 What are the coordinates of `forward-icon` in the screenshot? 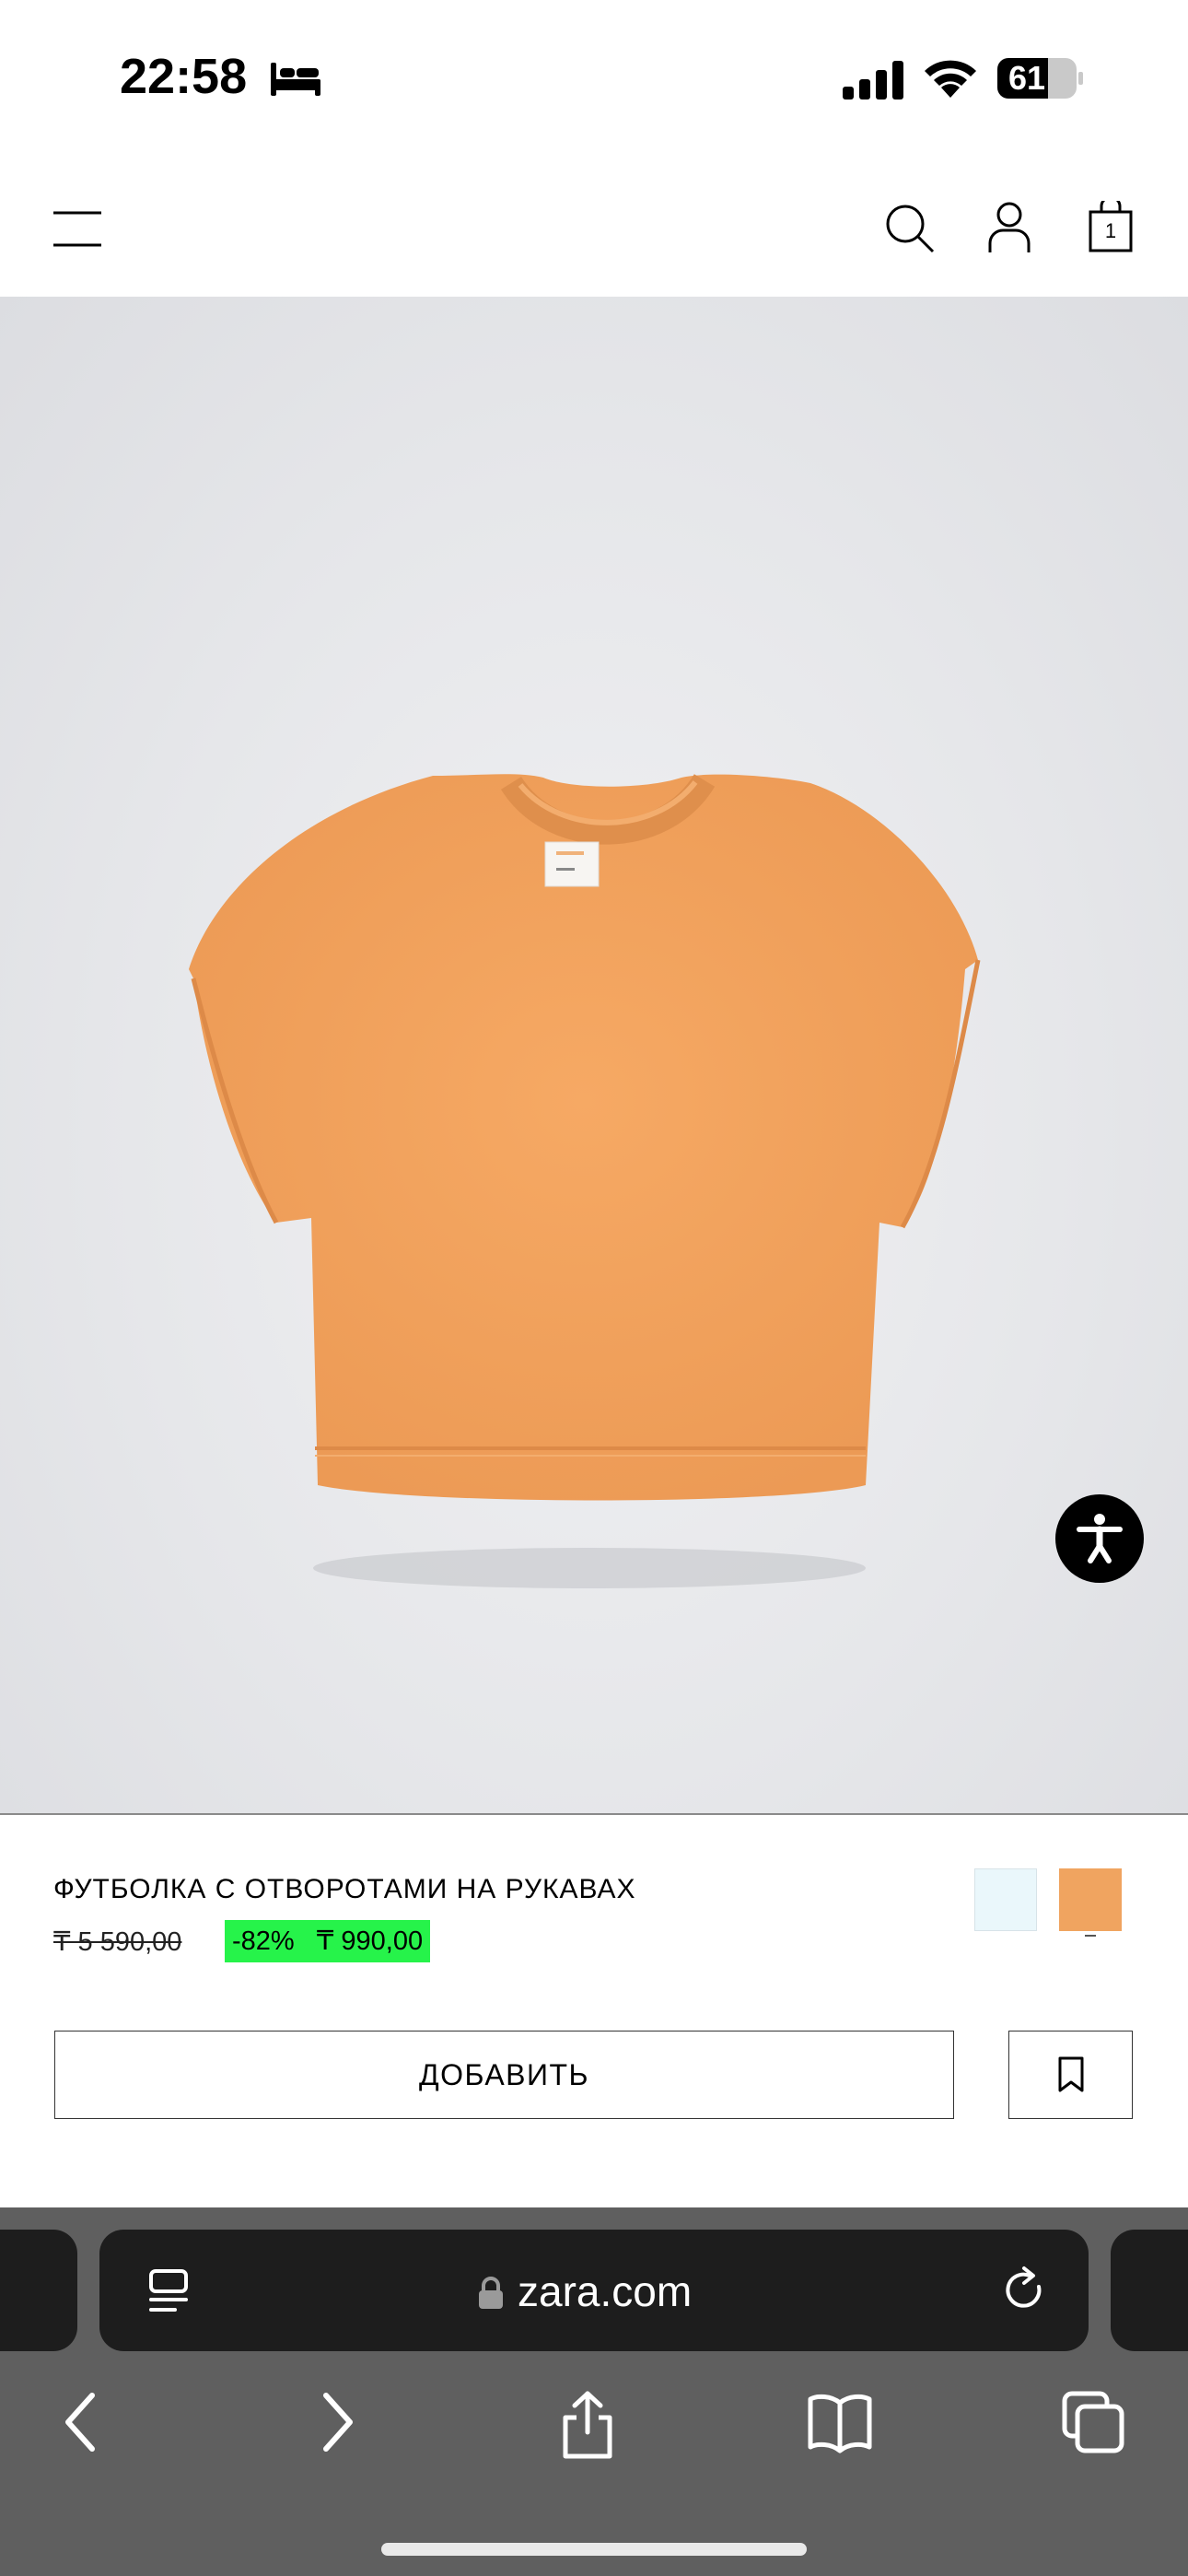 It's located at (338, 2422).